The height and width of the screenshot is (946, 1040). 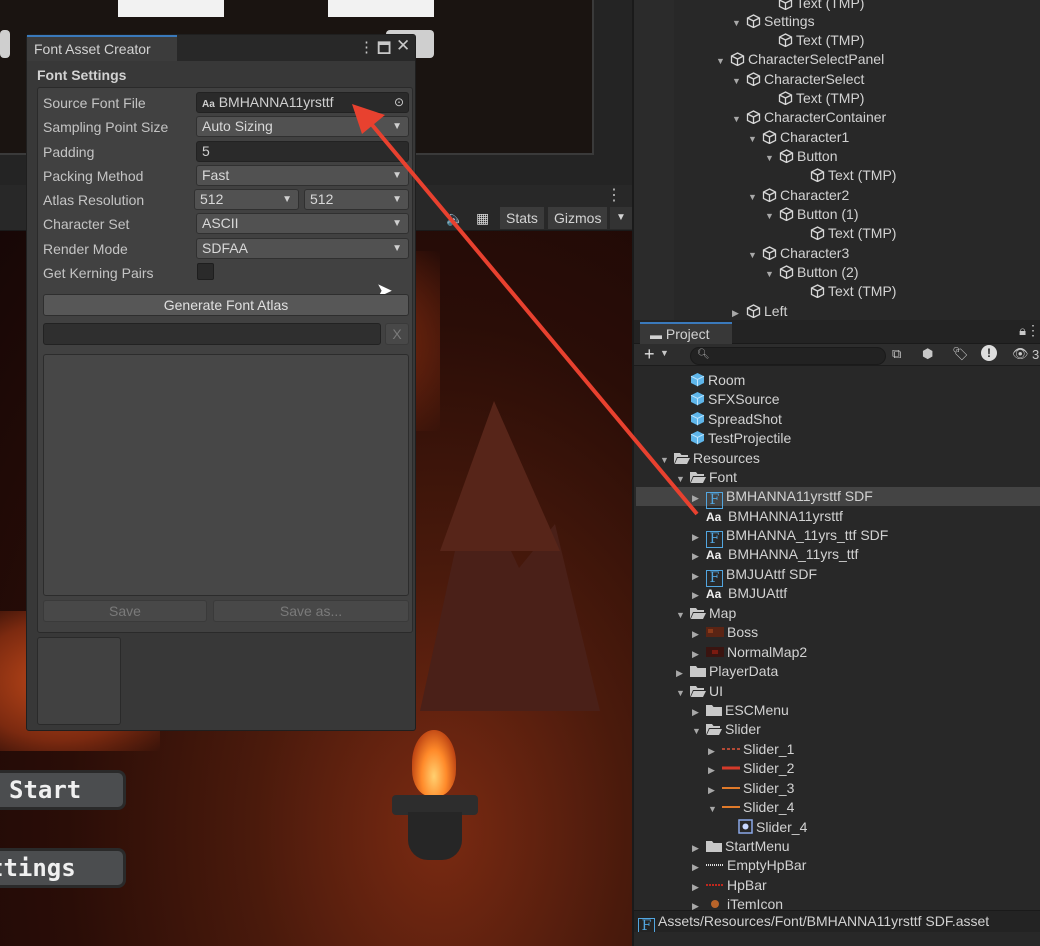 What do you see at coordinates (838, 477) in the screenshot?
I see `project-item: ▼ Font` at bounding box center [838, 477].